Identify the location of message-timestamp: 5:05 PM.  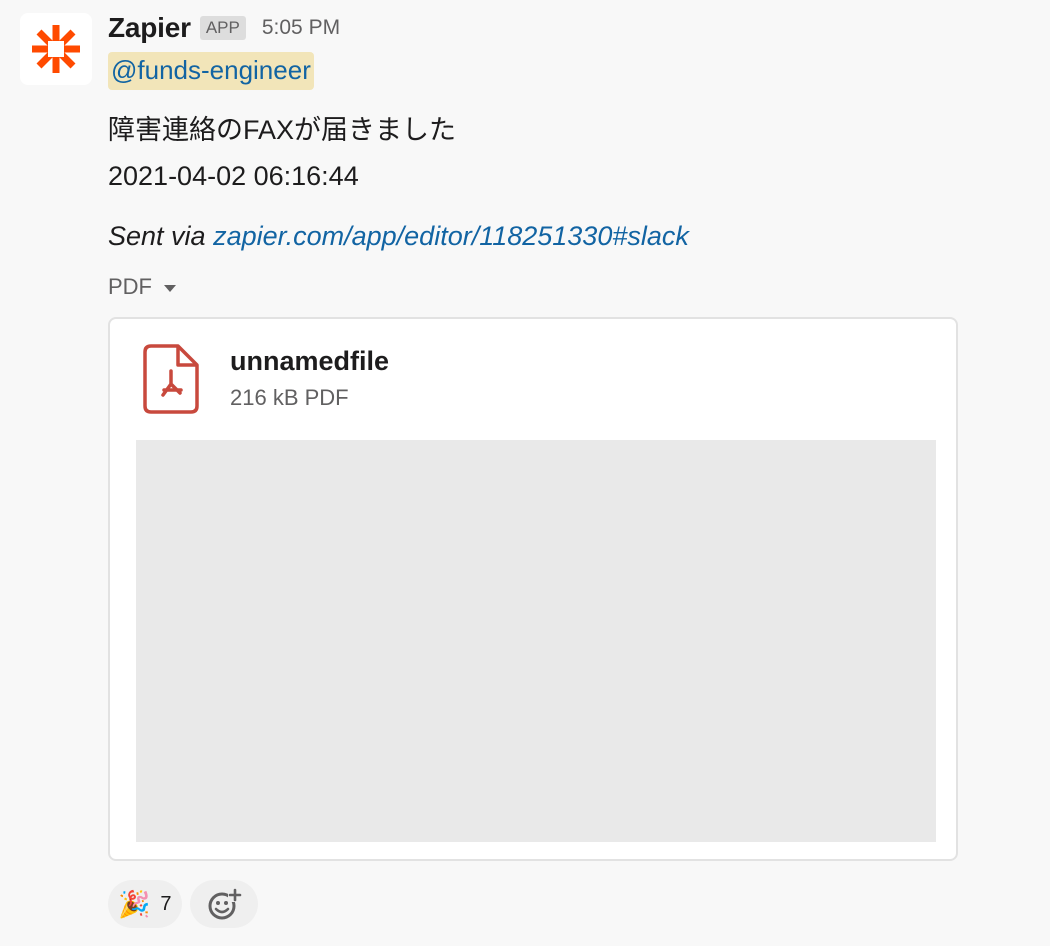
(301, 28).